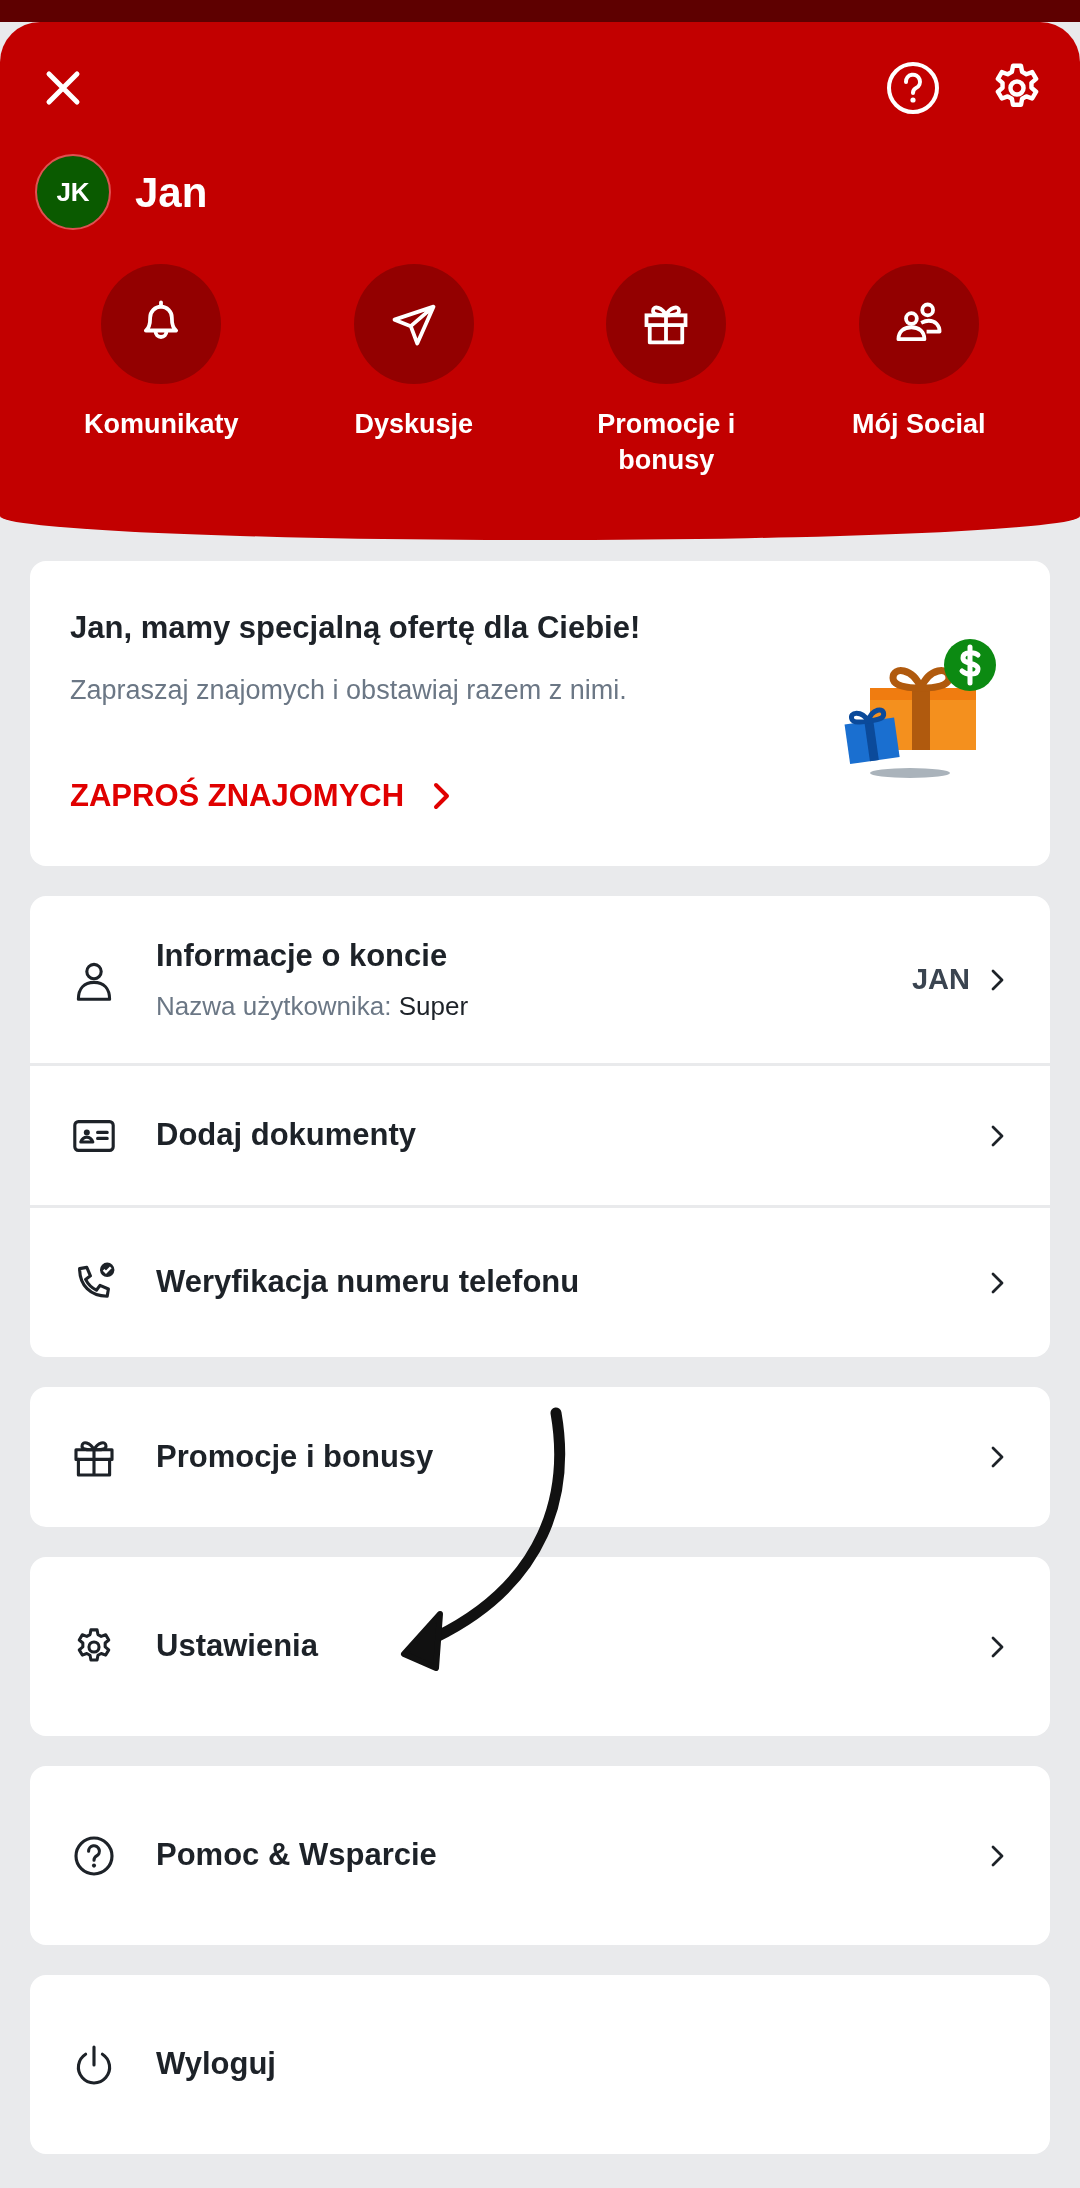  Describe the element at coordinates (540, 1134) in the screenshot. I see `menu-item: Dodaj dokumenty` at that location.